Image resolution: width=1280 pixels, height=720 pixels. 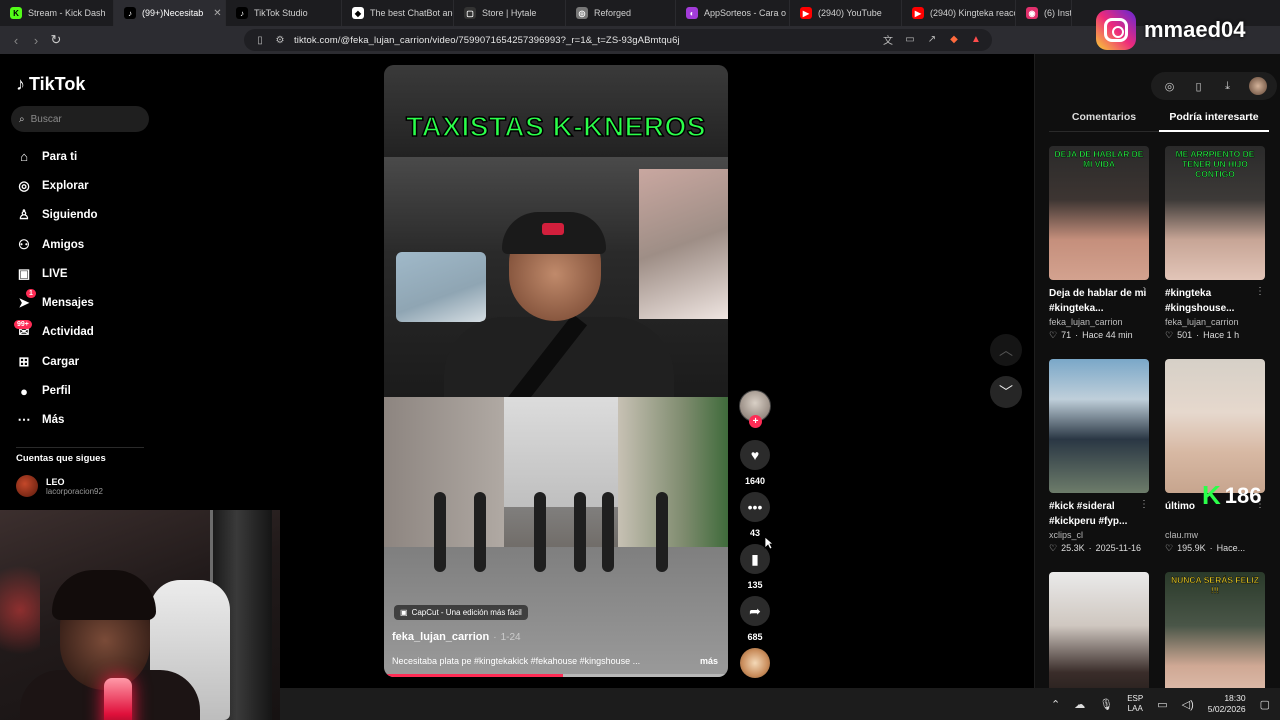 I want to click on sidebar-item-mensajes: ➤ Mensajes 1, so click(x=86, y=302).